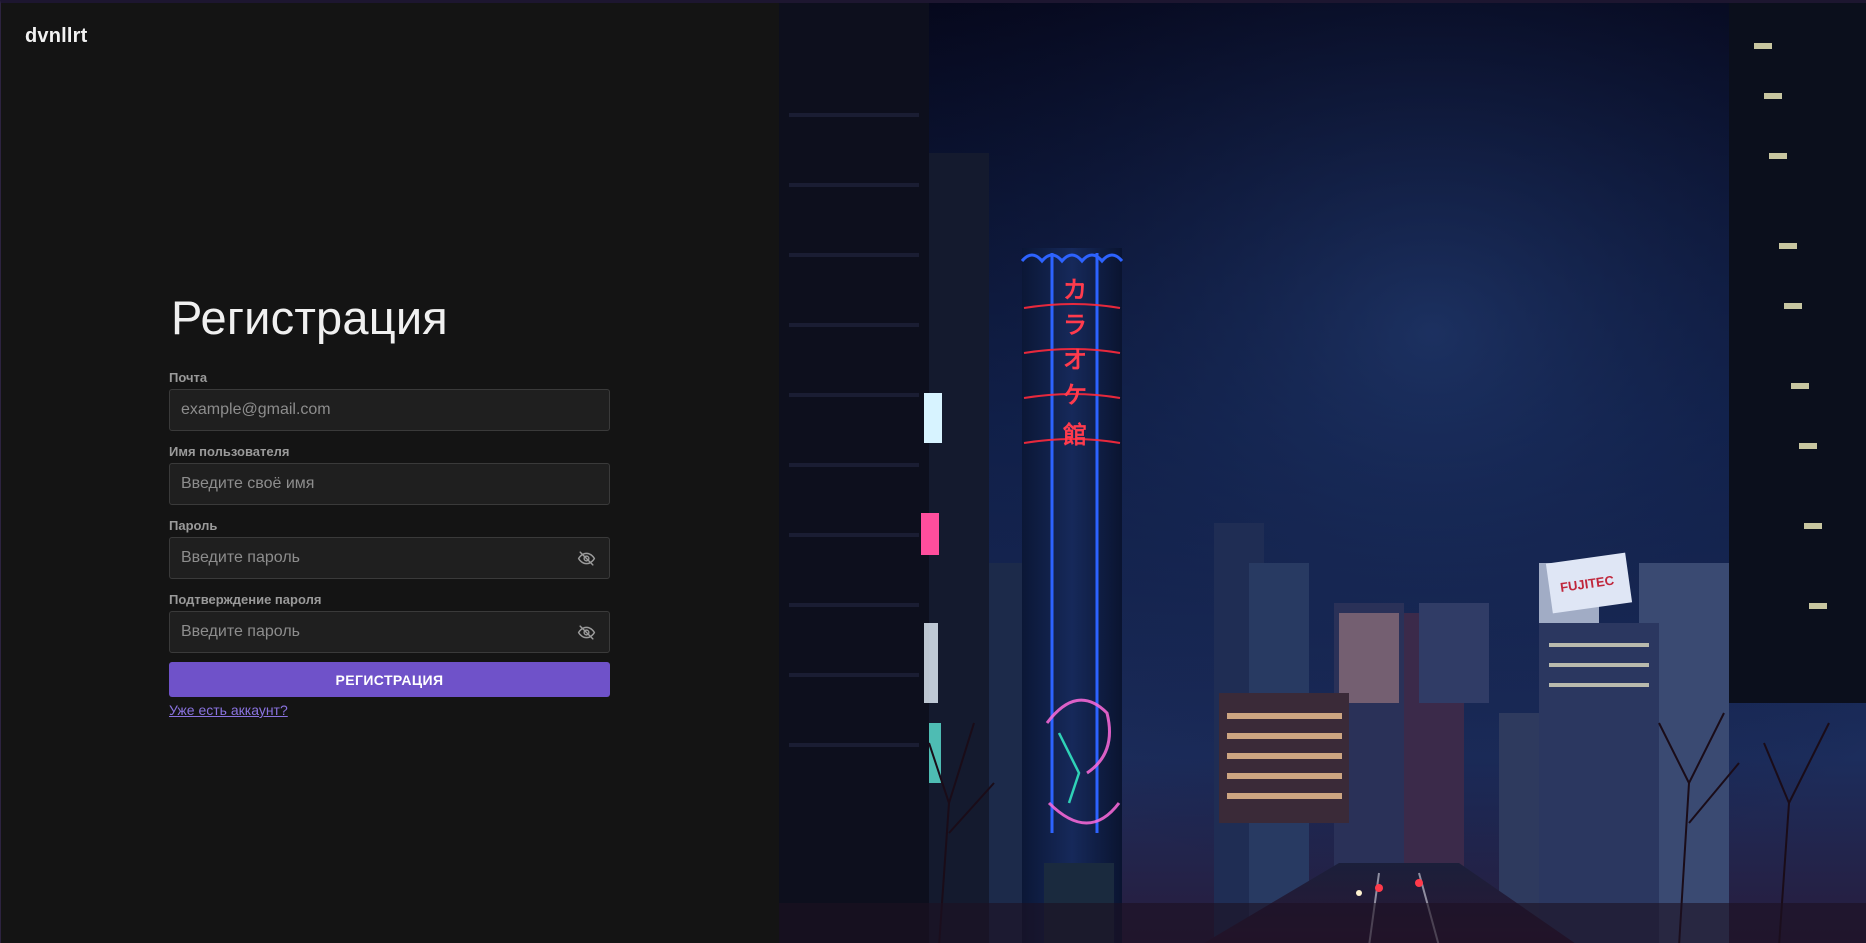 The width and height of the screenshot is (1866, 943). I want to click on password-field-wrapper, so click(389, 558).